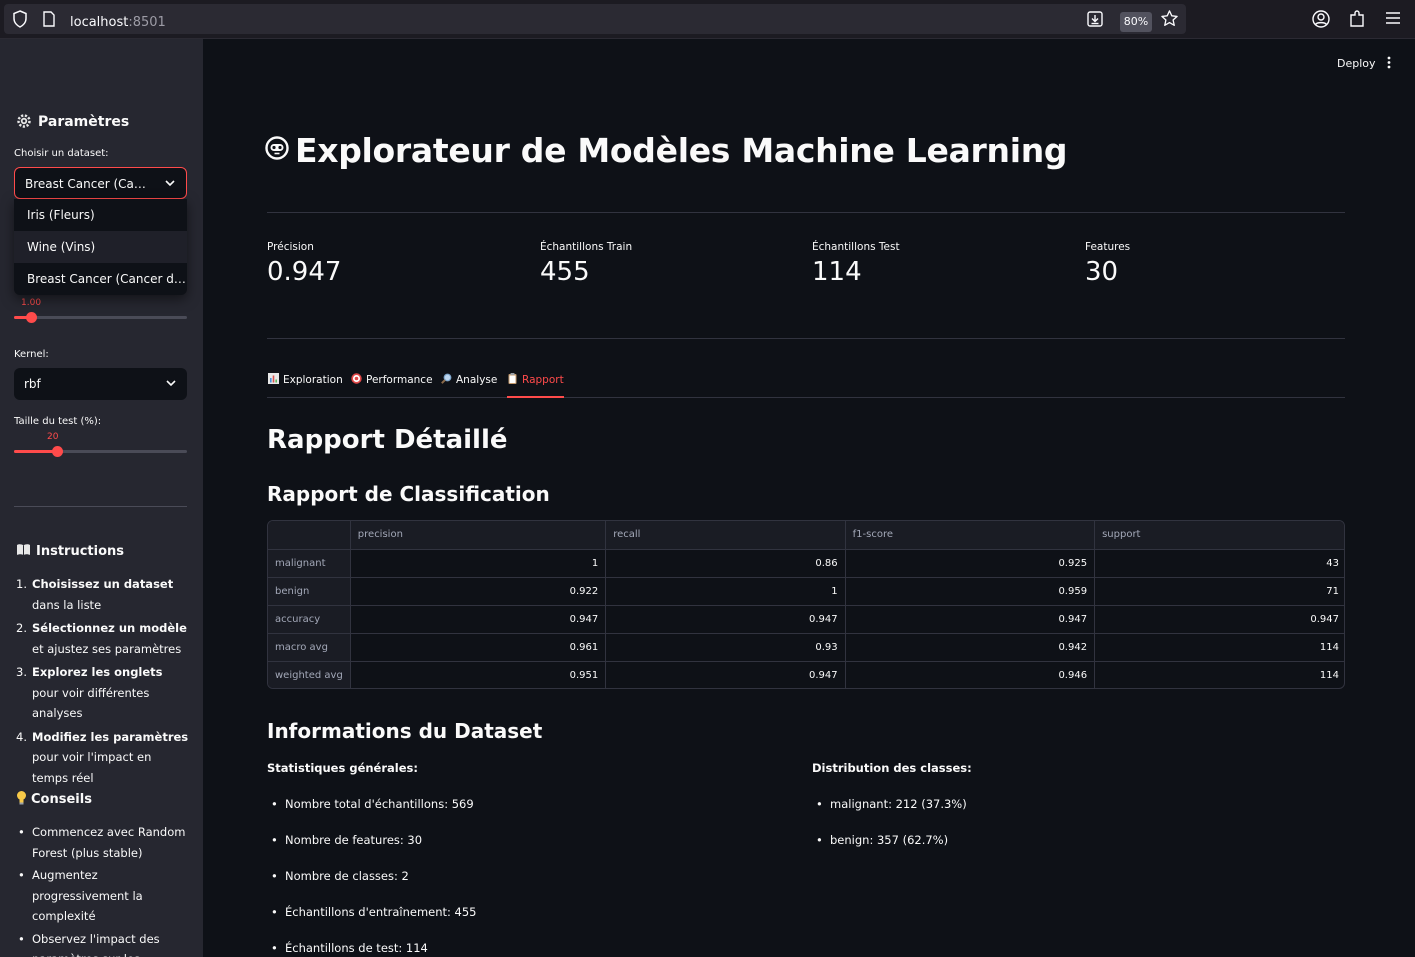 The width and height of the screenshot is (1415, 957). Describe the element at coordinates (565, 272) in the screenshot. I see `metric-value: 455` at that location.